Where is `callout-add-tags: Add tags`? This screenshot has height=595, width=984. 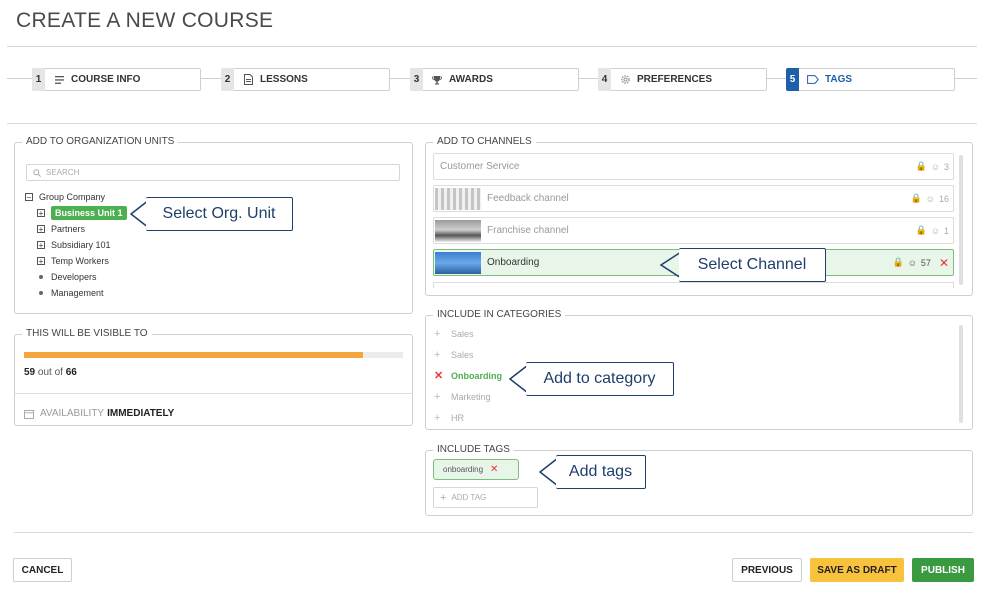
callout-add-tags: Add tags is located at coordinates (601, 472).